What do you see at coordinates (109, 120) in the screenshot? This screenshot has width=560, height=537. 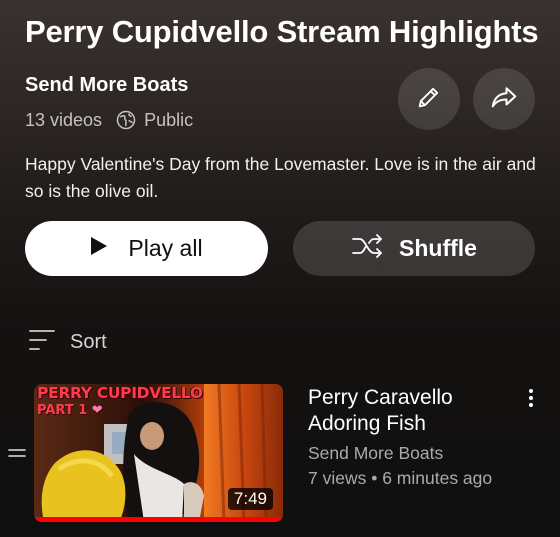 I see `playlist-meta: 13 videos Public` at bounding box center [109, 120].